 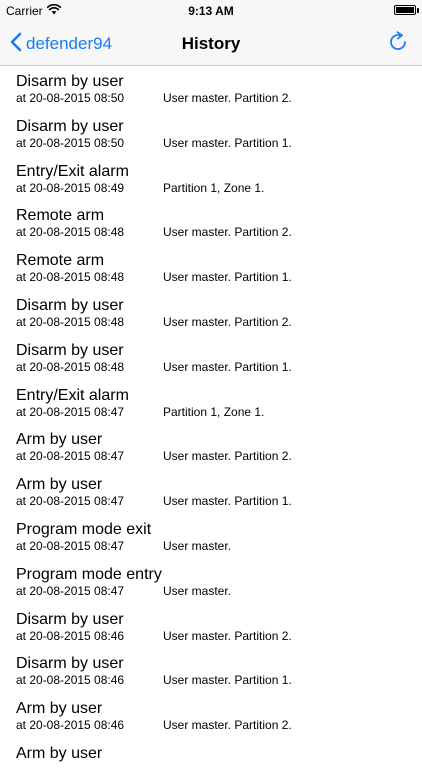 I want to click on event-subtitle: at 20-08-2015 08:49 Partition 1, Zone 1., so click(x=219, y=188).